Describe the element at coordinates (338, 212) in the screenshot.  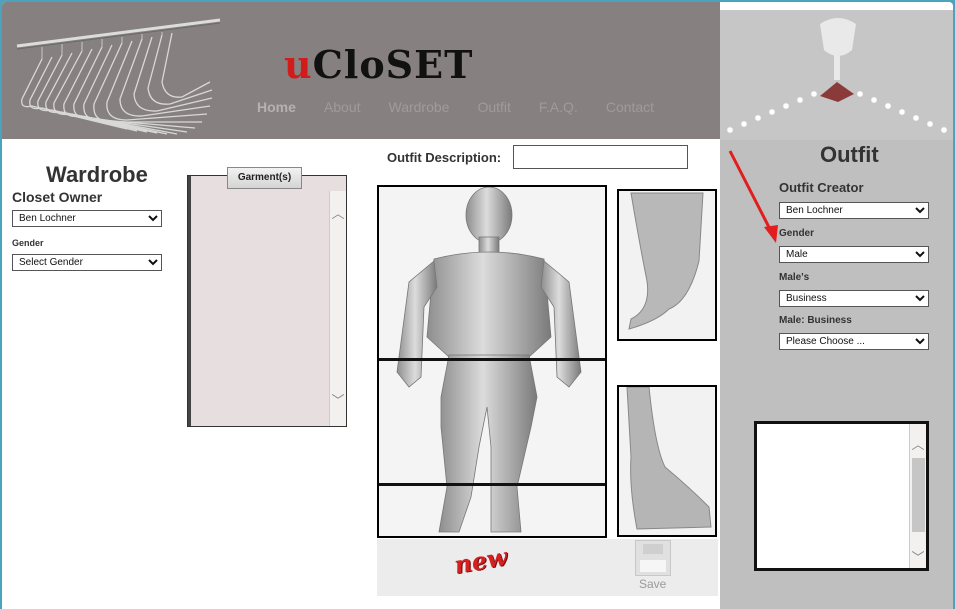
I see `scroll-up-icon: ︿` at that location.